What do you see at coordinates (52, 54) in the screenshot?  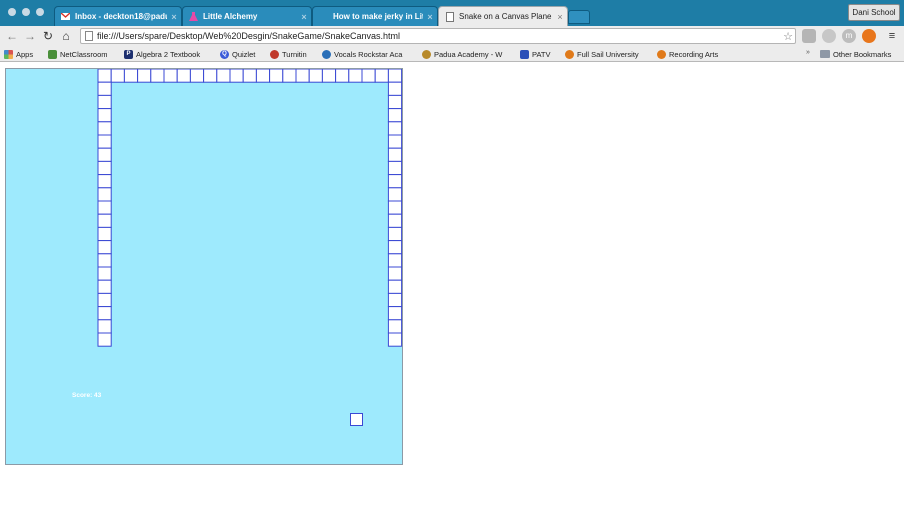 I see `netclassroom-icon` at bounding box center [52, 54].